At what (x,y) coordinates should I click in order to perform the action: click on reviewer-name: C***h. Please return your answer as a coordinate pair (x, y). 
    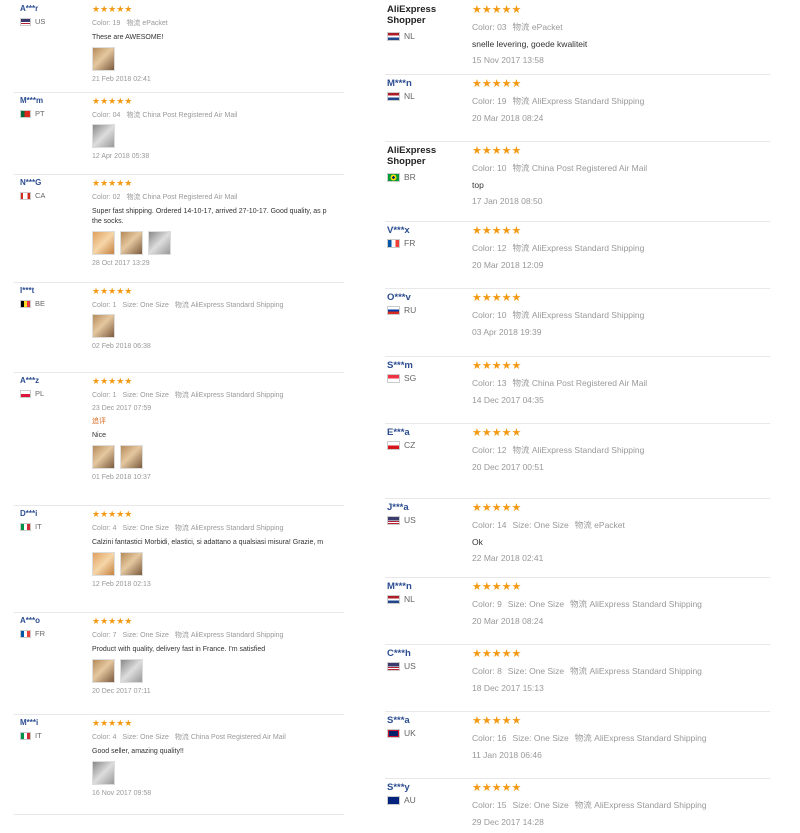
    Looking at the image, I should click on (399, 653).